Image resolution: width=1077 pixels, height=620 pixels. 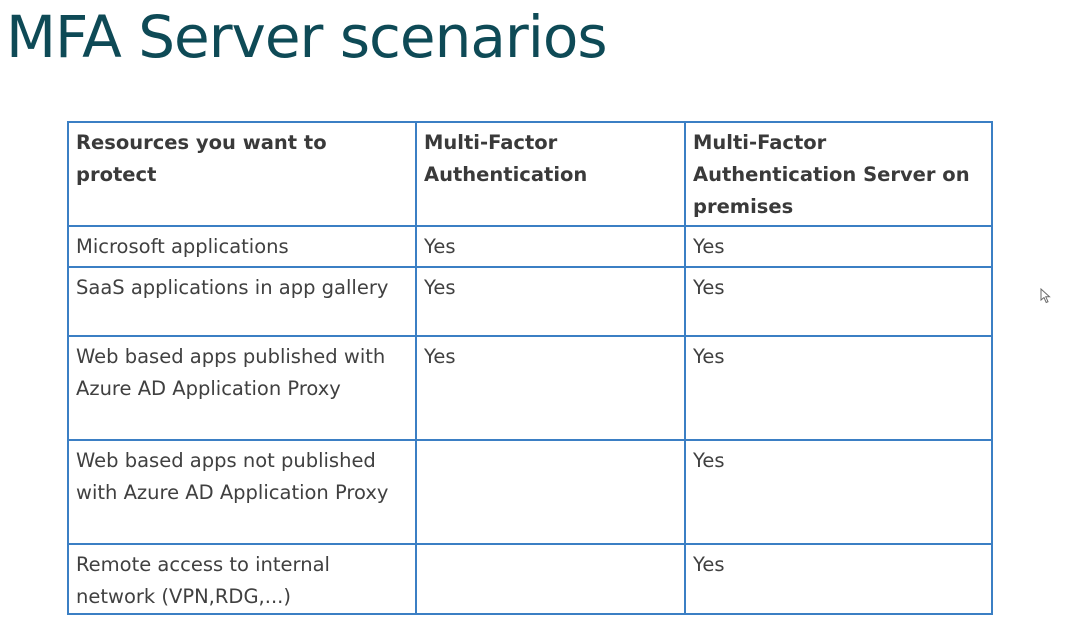 I want to click on resource-cell: SaaS applications in app gallery, so click(x=242, y=301).